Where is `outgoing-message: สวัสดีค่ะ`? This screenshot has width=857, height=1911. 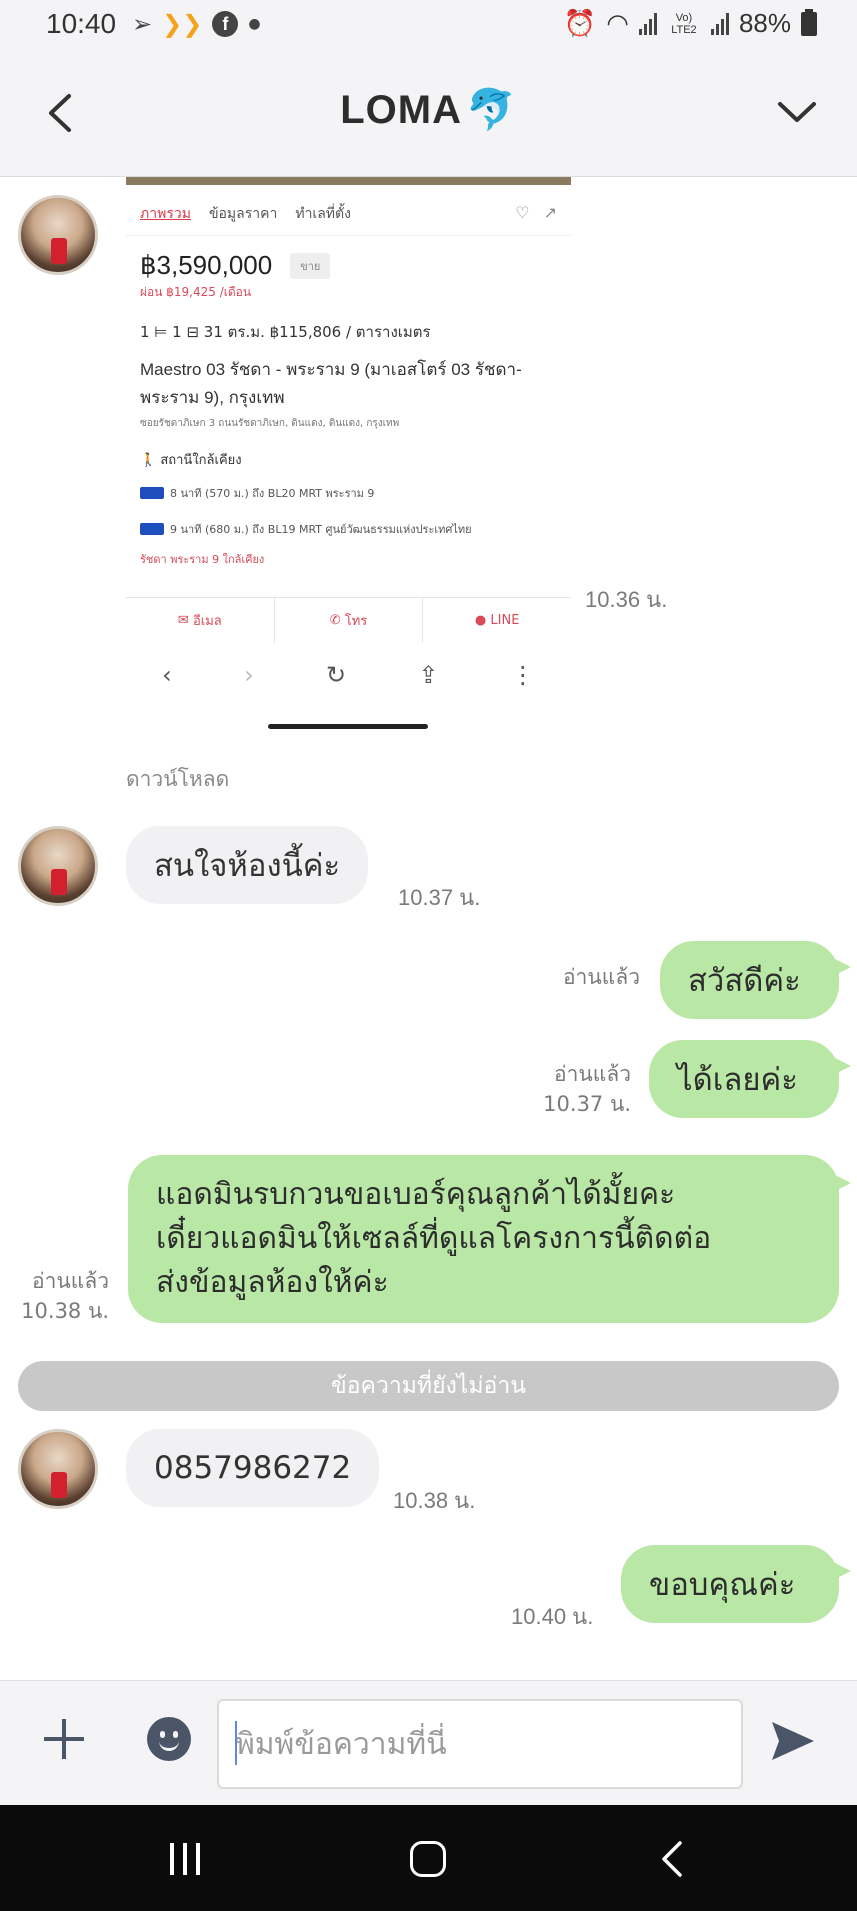
outgoing-message: สวัสดีค่ะ is located at coordinates (755, 980).